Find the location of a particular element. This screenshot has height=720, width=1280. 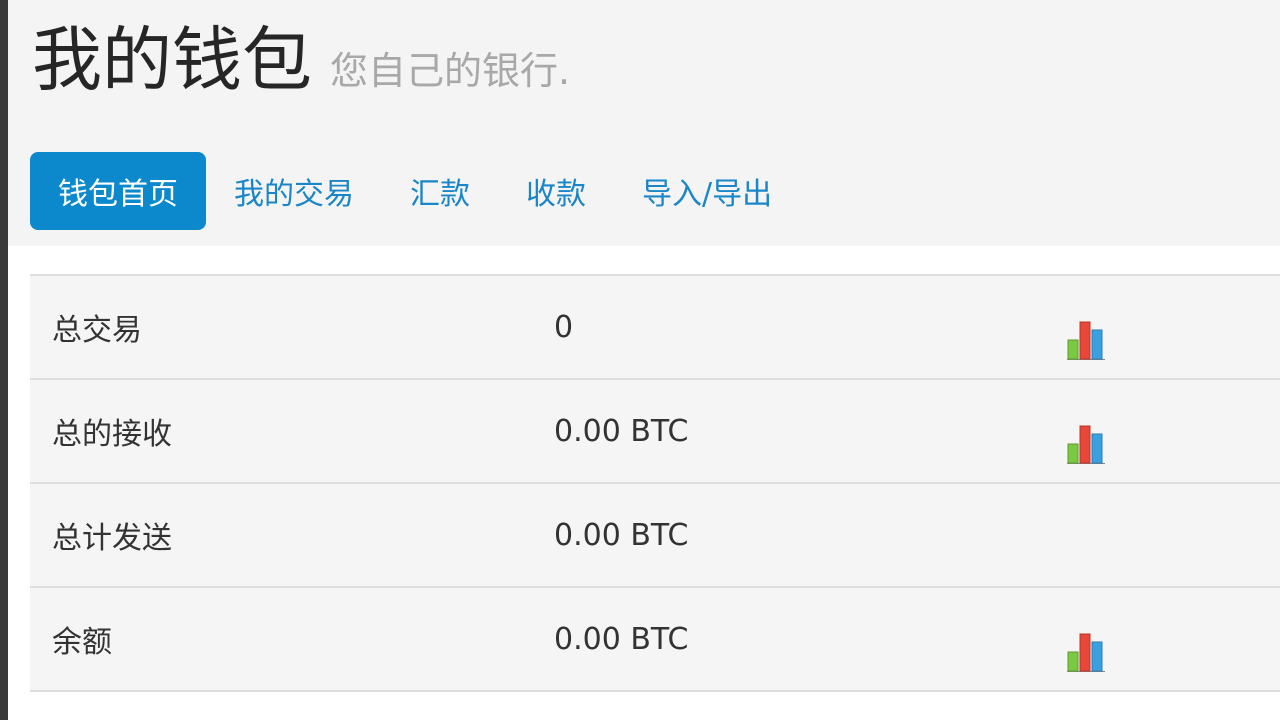

nav-item-my-transactions: 我的交易 is located at coordinates (294, 191).